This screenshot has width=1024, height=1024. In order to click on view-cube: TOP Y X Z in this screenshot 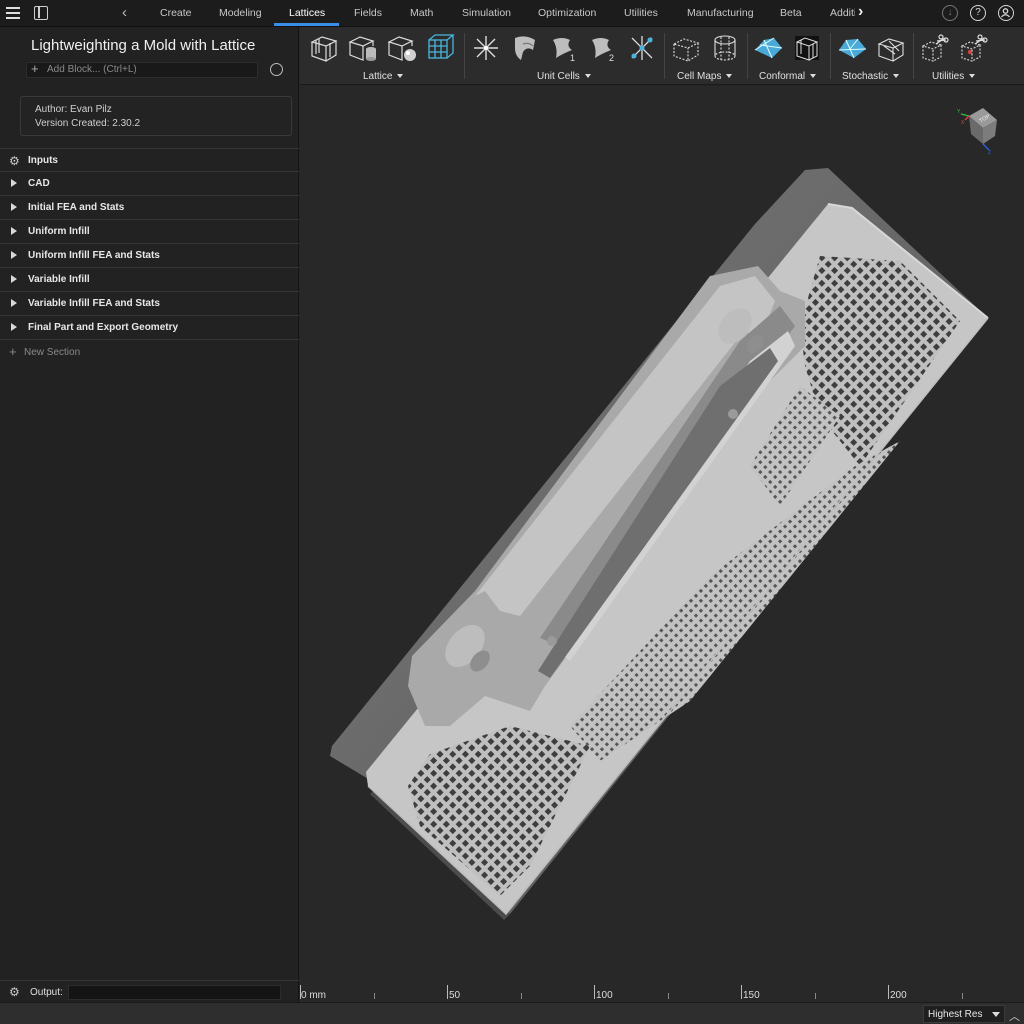, I will do `click(980, 129)`.